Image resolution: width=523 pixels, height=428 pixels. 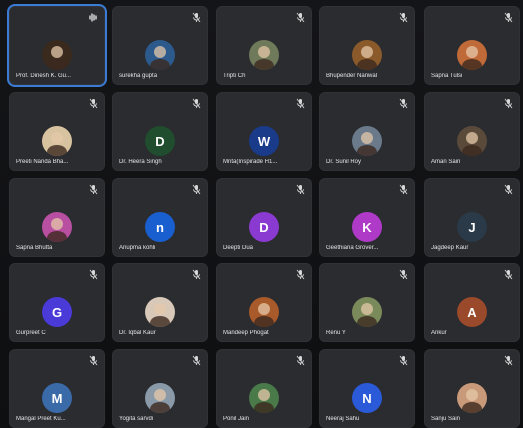 I want to click on participant-tile: Ponil Jain, so click(x=264, y=388).